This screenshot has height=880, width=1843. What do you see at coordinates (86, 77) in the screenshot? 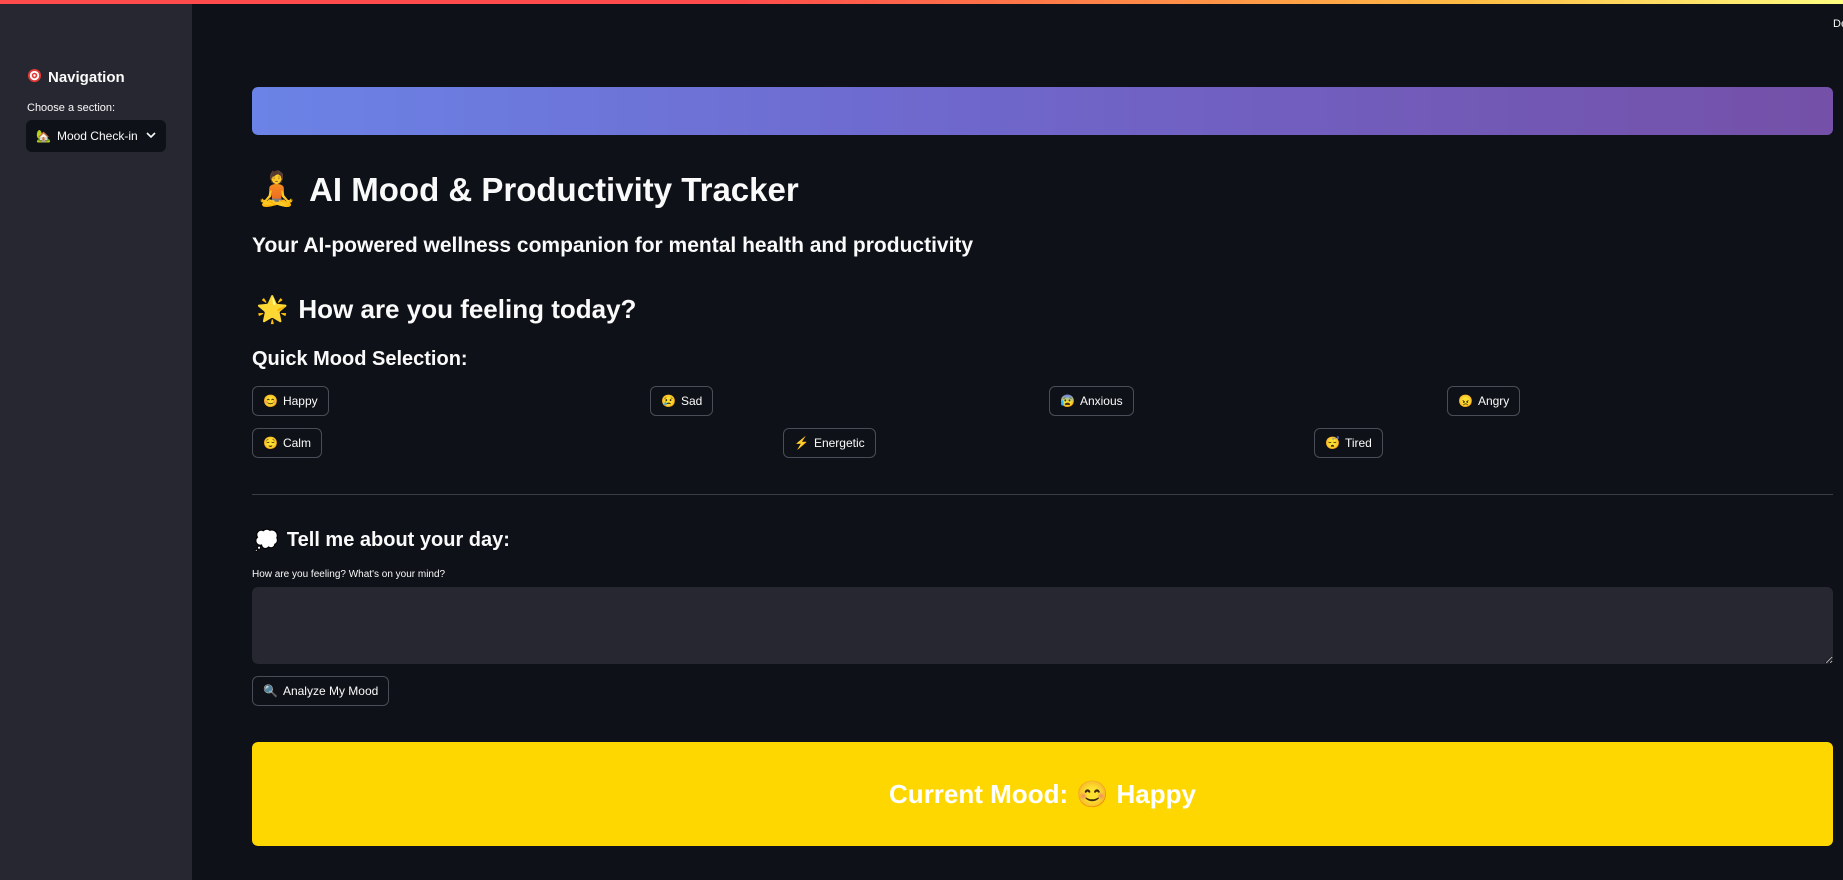
I see `sidebar-title-text: Navigation` at bounding box center [86, 77].